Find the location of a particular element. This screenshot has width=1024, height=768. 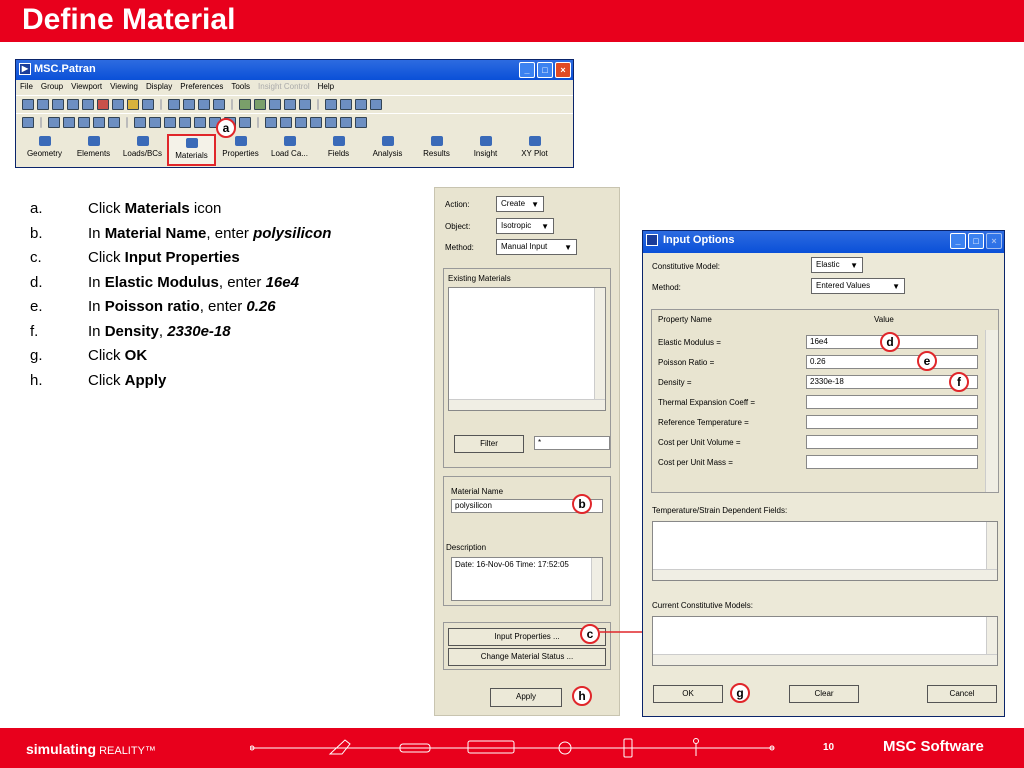

cost-per-mass-input is located at coordinates (892, 462).